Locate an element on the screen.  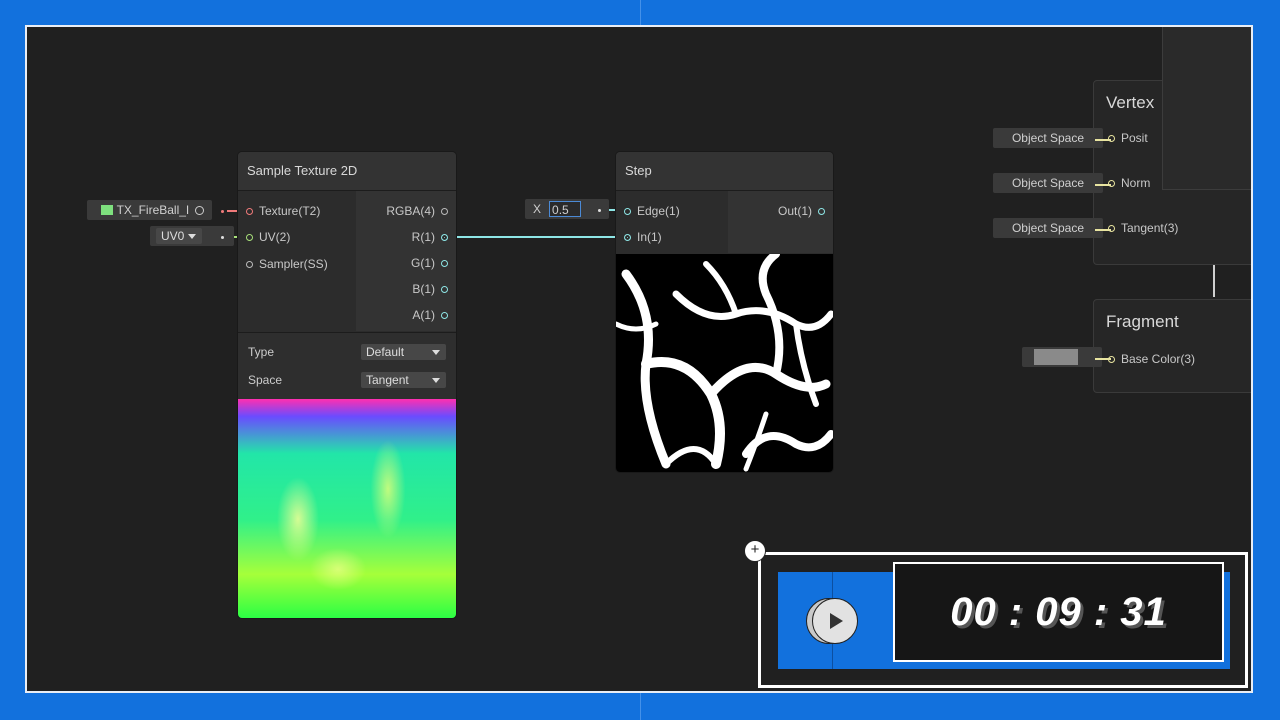
port-r-label: R(1) is located at coordinates (423, 237).